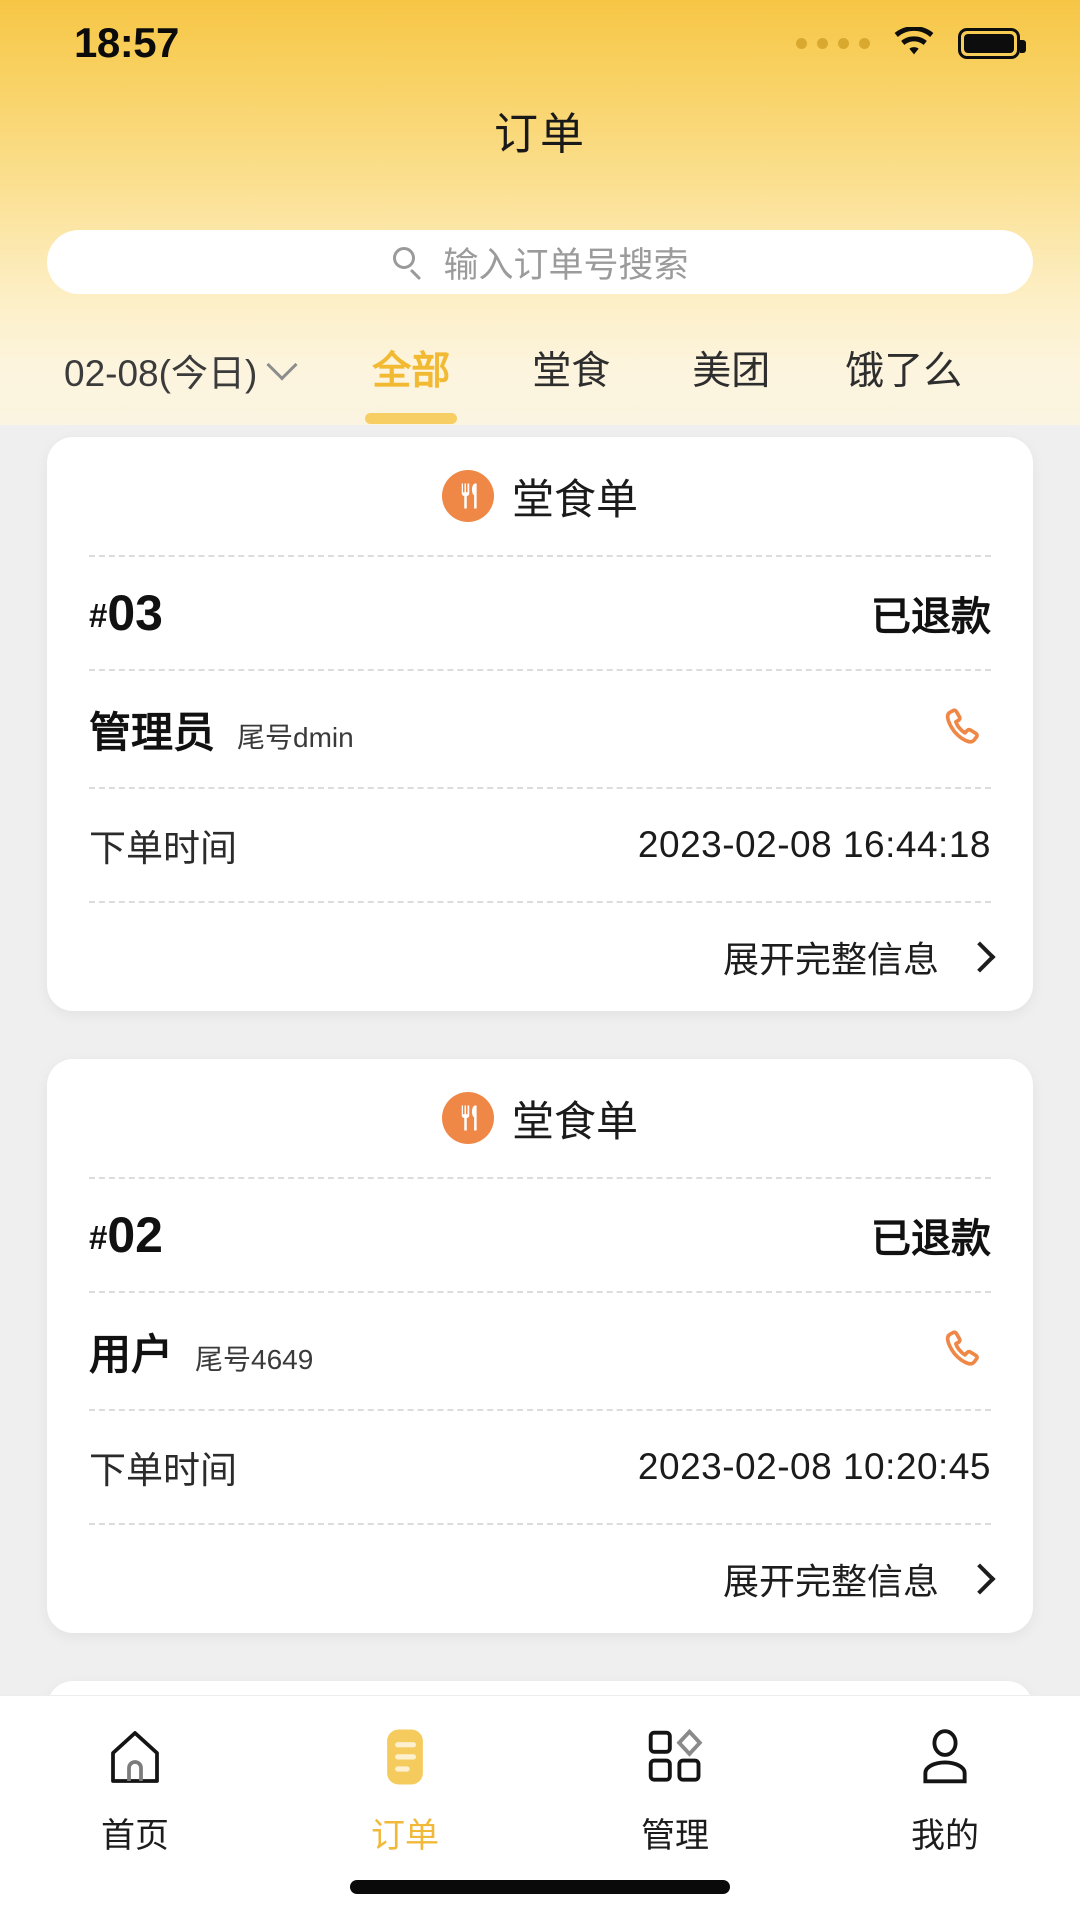 The image size is (1080, 1920). I want to click on signal-dots-icon, so click(833, 43).